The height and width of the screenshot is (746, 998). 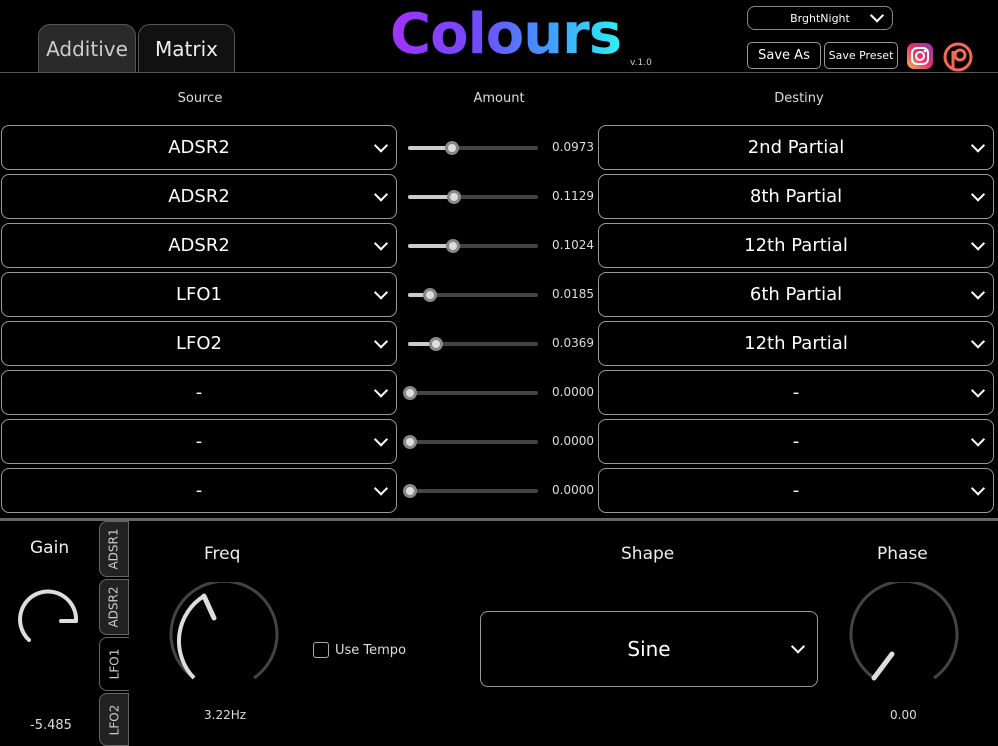 I want to click on preset-select: BrghtNight, so click(x=820, y=18).